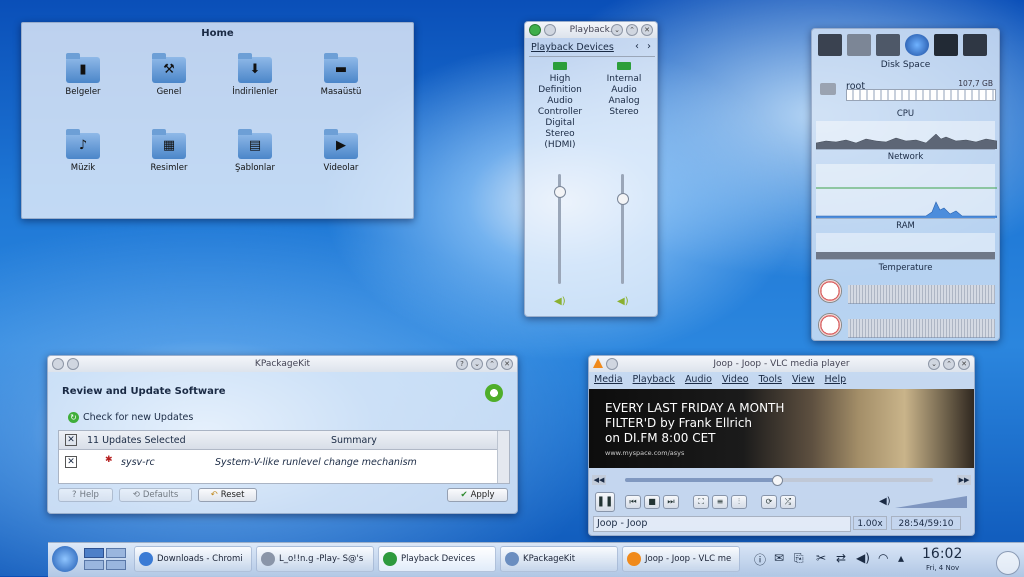 This screenshot has height=577, width=1024. I want to click on folder-item: ⚒ Genel, so click(169, 75).